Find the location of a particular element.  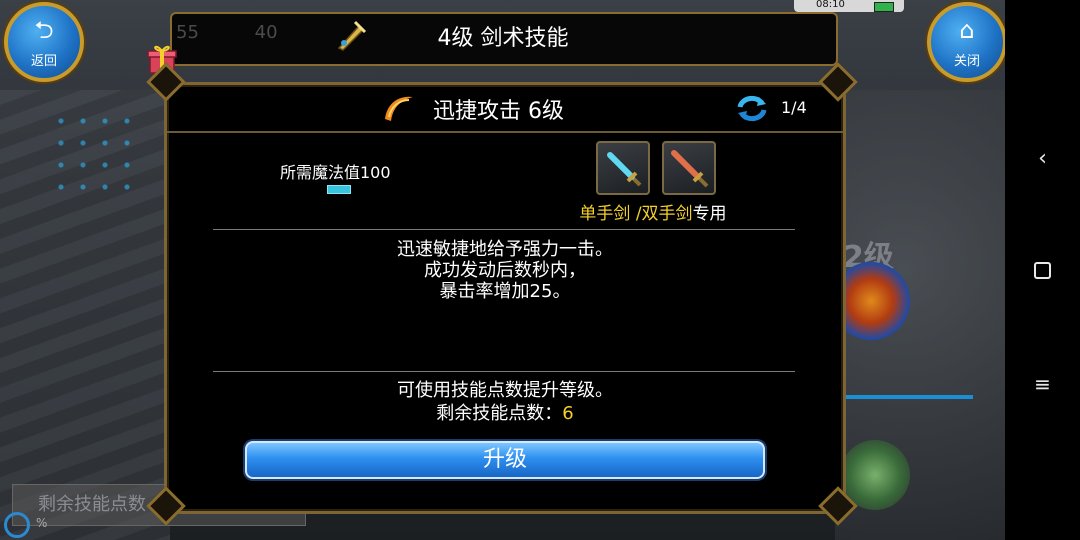

remaining-value: 6 is located at coordinates (568, 413).